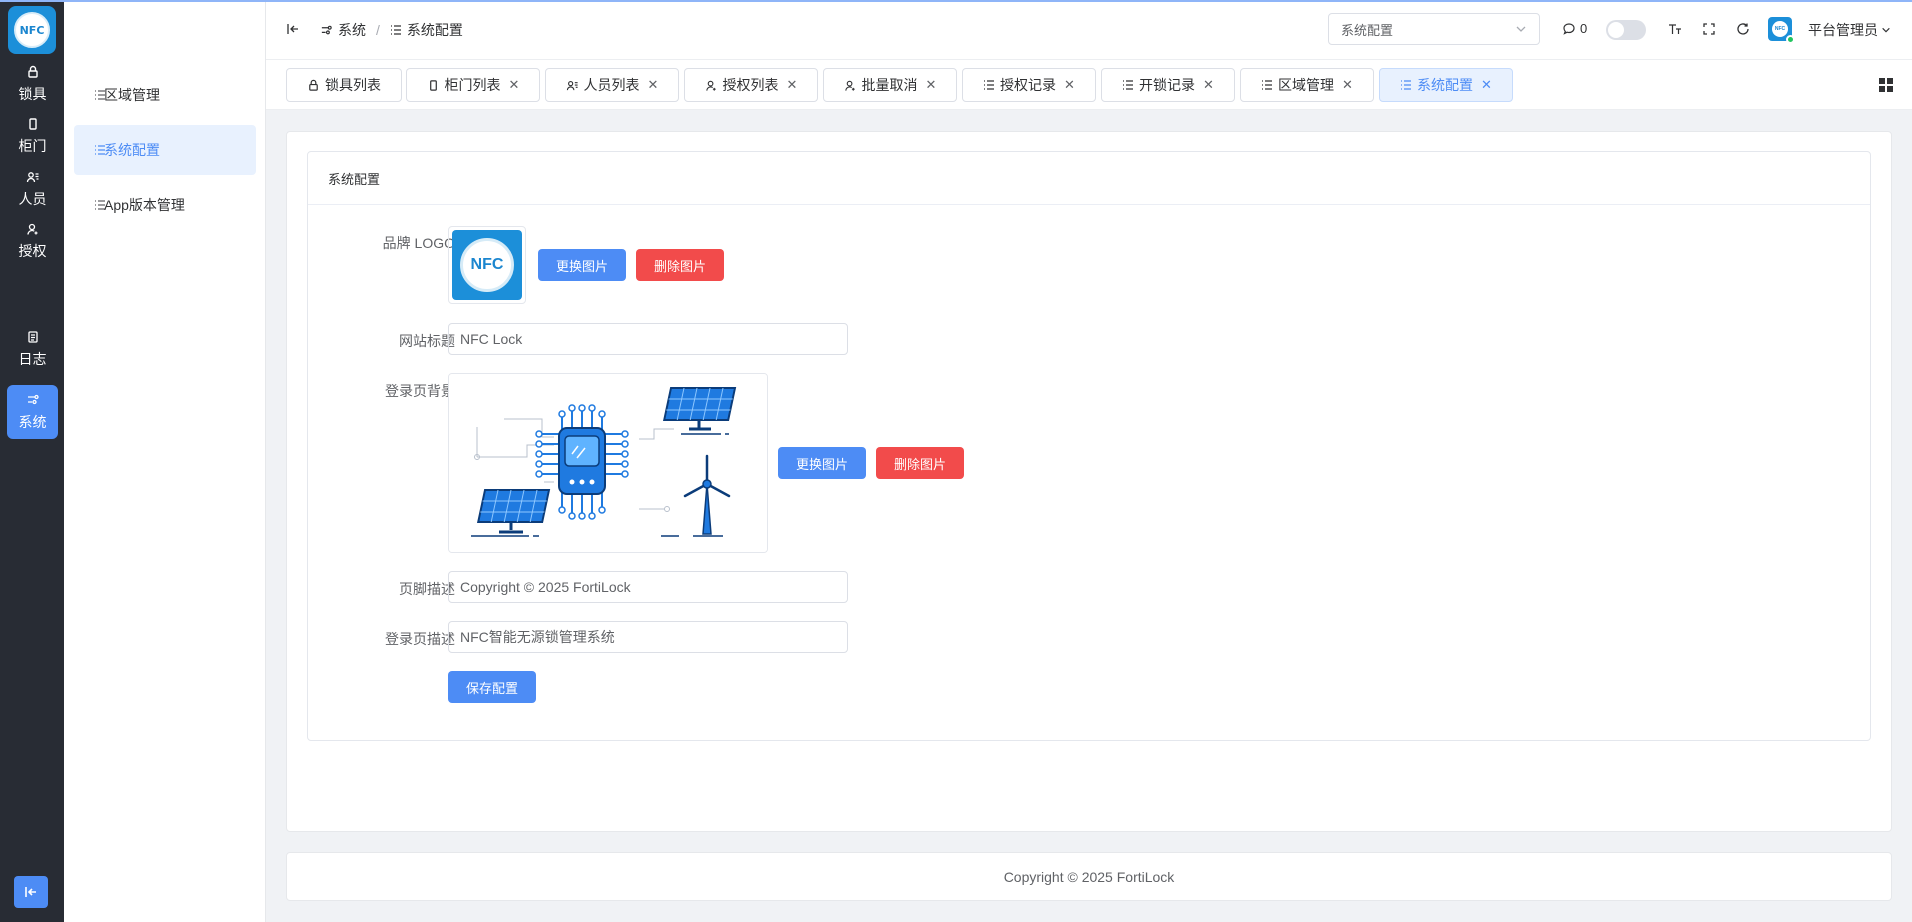  I want to click on login-desc-input: NFC智能无源锁管理系统, so click(648, 637).